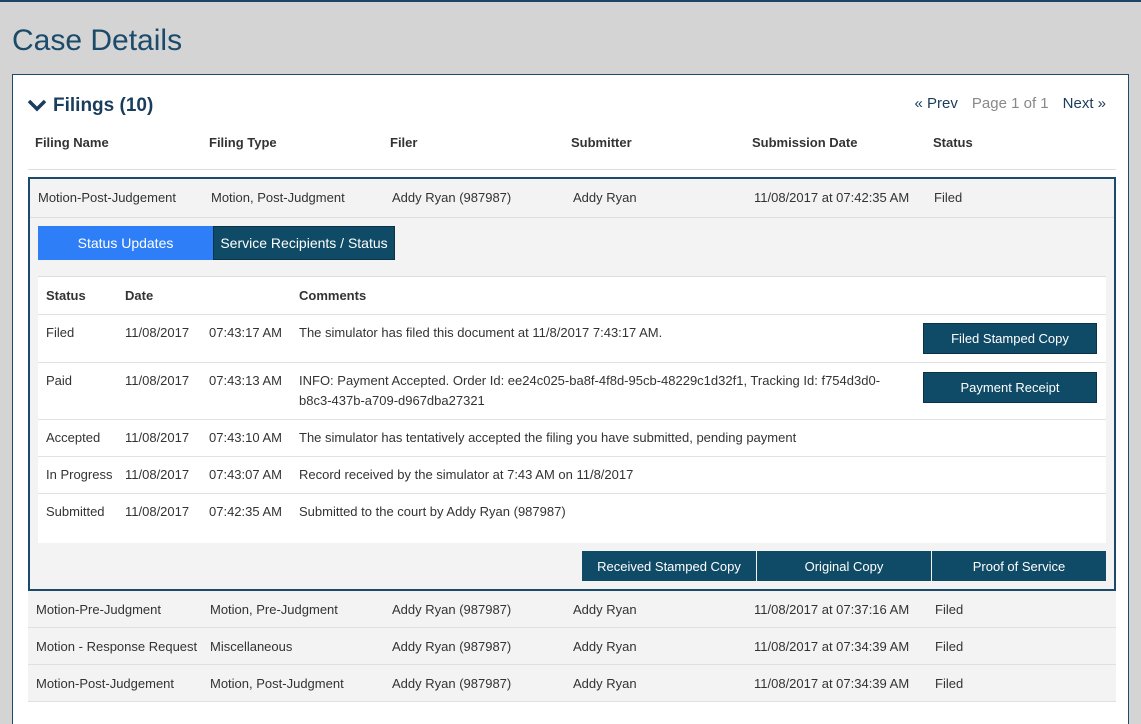 This screenshot has width=1141, height=724. What do you see at coordinates (601, 142) in the screenshot?
I see `column-header-submitter: Submitter` at bounding box center [601, 142].